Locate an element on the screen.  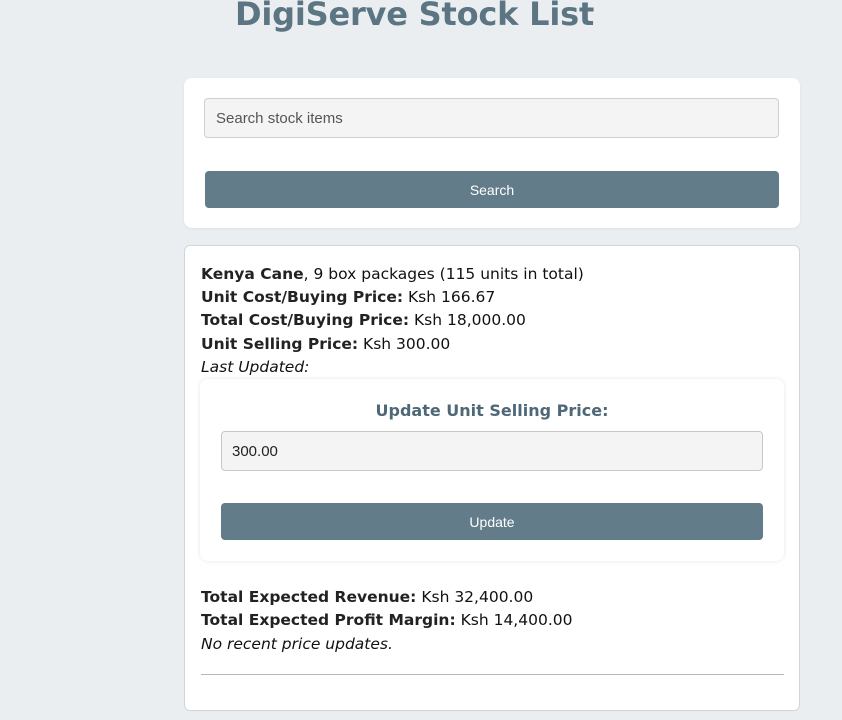
unit-selling-row: Unit Selling Price: Ksh 300.00 is located at coordinates (325, 344).